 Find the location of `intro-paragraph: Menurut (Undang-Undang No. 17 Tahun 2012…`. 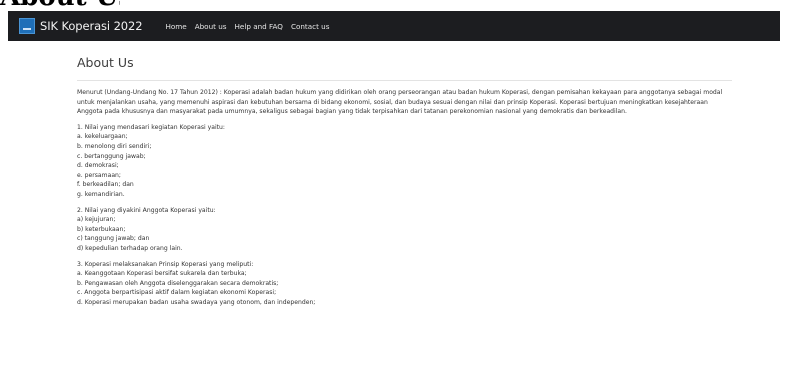

intro-paragraph: Menurut (Undang-Undang No. 17 Tahun 2012… is located at coordinates (400, 102).